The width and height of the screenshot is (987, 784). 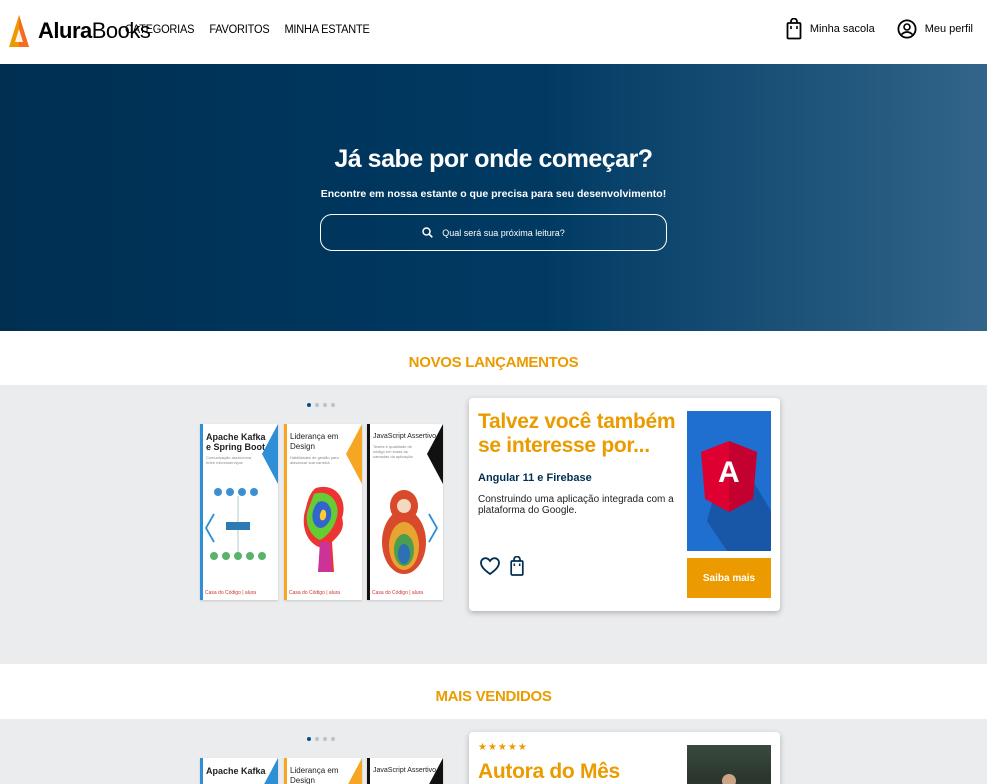 I want to click on bag-button: Minha sacola, so click(x=830, y=29).